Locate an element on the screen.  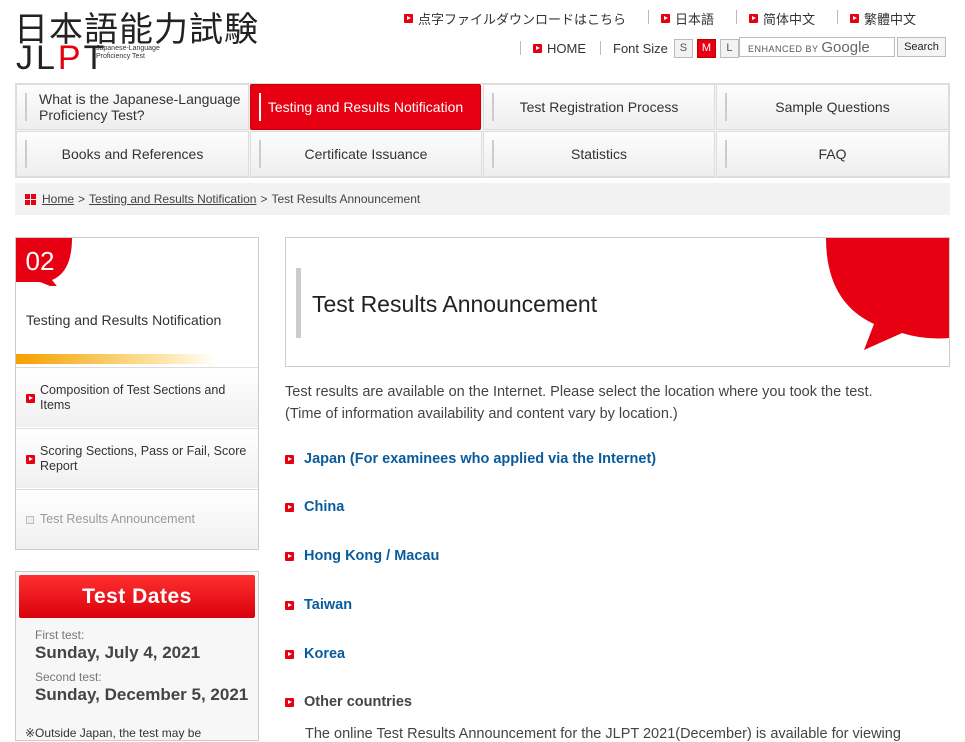
lang-link-simplified-chinese: 简体中文 is located at coordinates (782, 18).